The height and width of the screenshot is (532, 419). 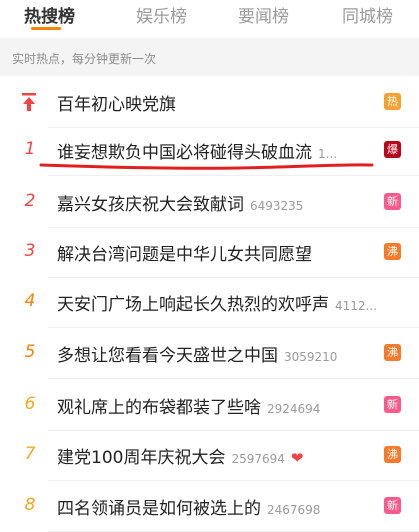 I want to click on tab-local: 同城榜, so click(x=367, y=14).